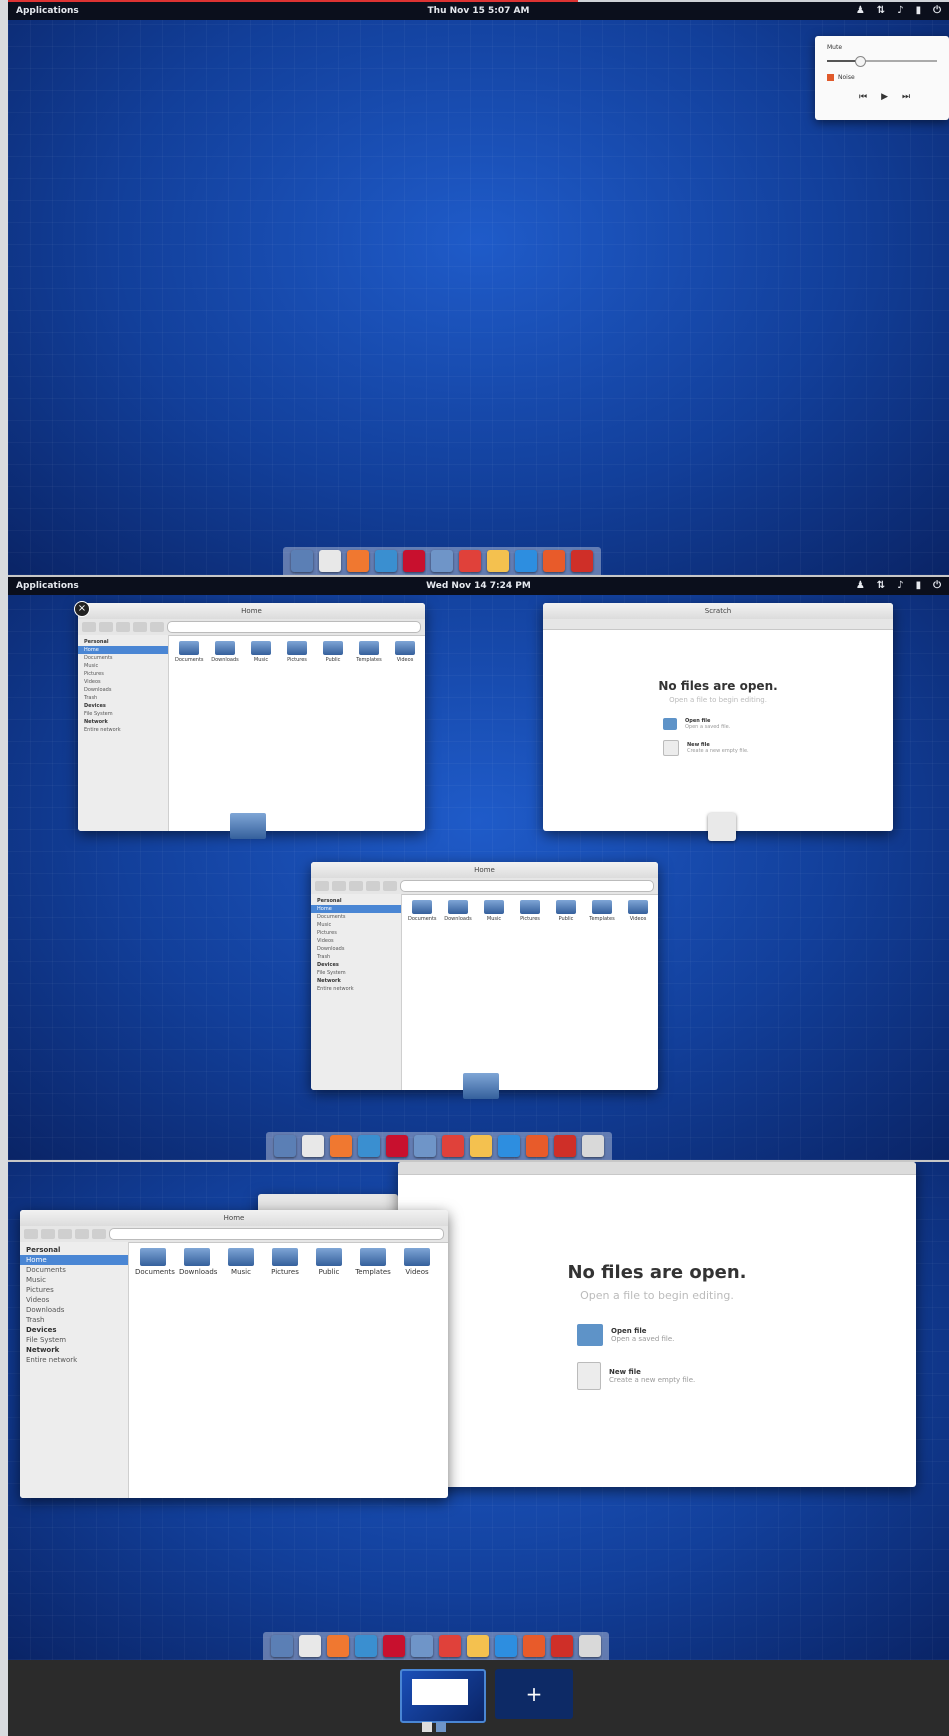 The height and width of the screenshot is (1736, 949). I want to click on close-window-icon: ×, so click(82, 609).